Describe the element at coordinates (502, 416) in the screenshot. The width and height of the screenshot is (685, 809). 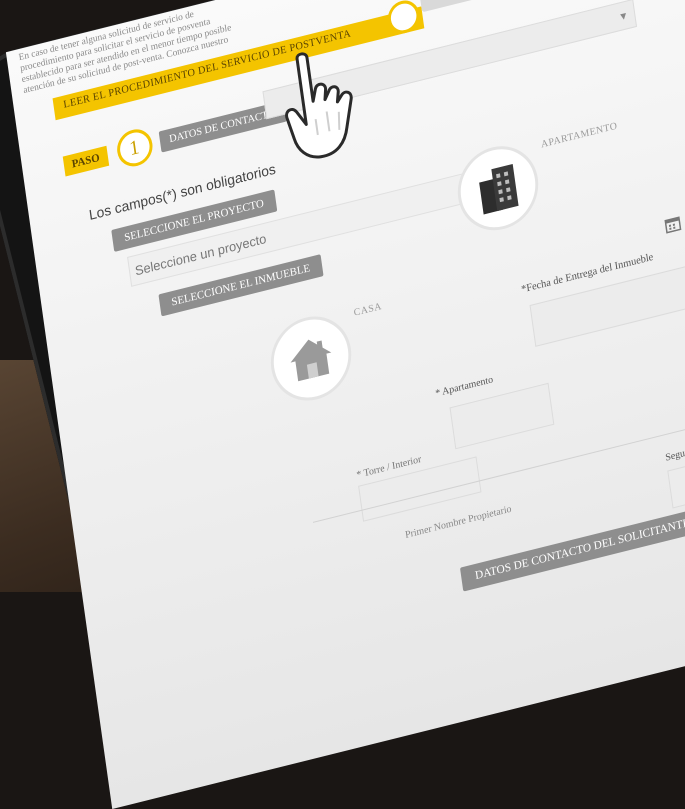
I see `apartment-input` at that location.